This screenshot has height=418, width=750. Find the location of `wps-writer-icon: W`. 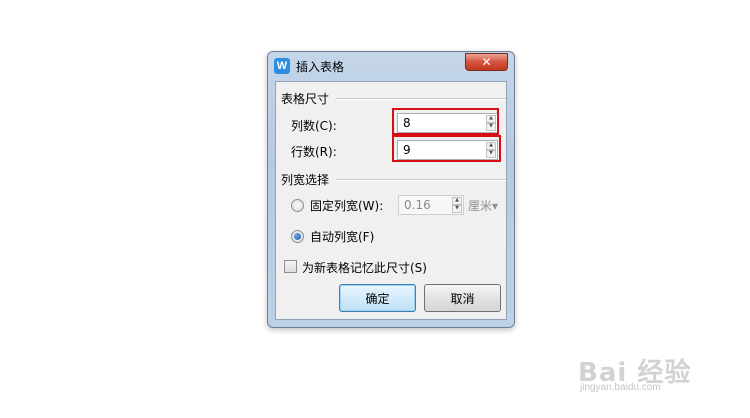

wps-writer-icon: W is located at coordinates (282, 66).